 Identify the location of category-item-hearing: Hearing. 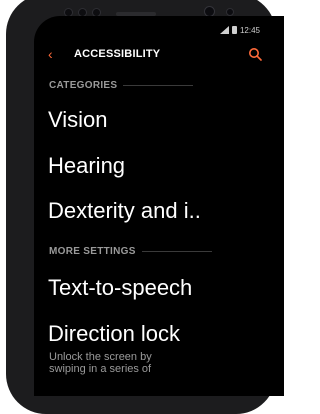
(86, 166).